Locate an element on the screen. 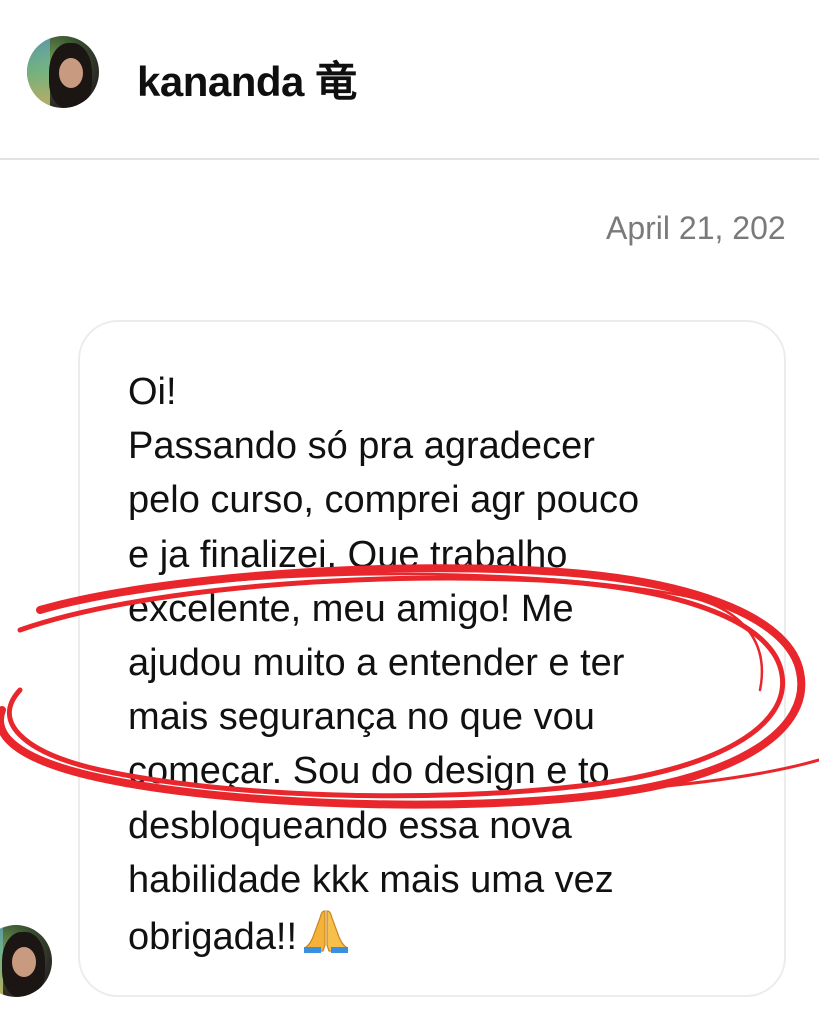  message-line: desbloqueando essa nova is located at coordinates (350, 825).